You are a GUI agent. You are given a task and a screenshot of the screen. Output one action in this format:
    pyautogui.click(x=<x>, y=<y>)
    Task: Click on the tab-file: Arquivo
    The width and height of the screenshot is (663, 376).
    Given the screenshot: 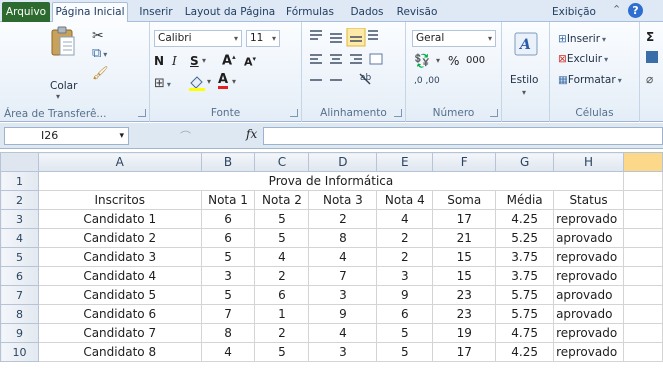 What is the action you would take?
    pyautogui.click(x=26, y=12)
    